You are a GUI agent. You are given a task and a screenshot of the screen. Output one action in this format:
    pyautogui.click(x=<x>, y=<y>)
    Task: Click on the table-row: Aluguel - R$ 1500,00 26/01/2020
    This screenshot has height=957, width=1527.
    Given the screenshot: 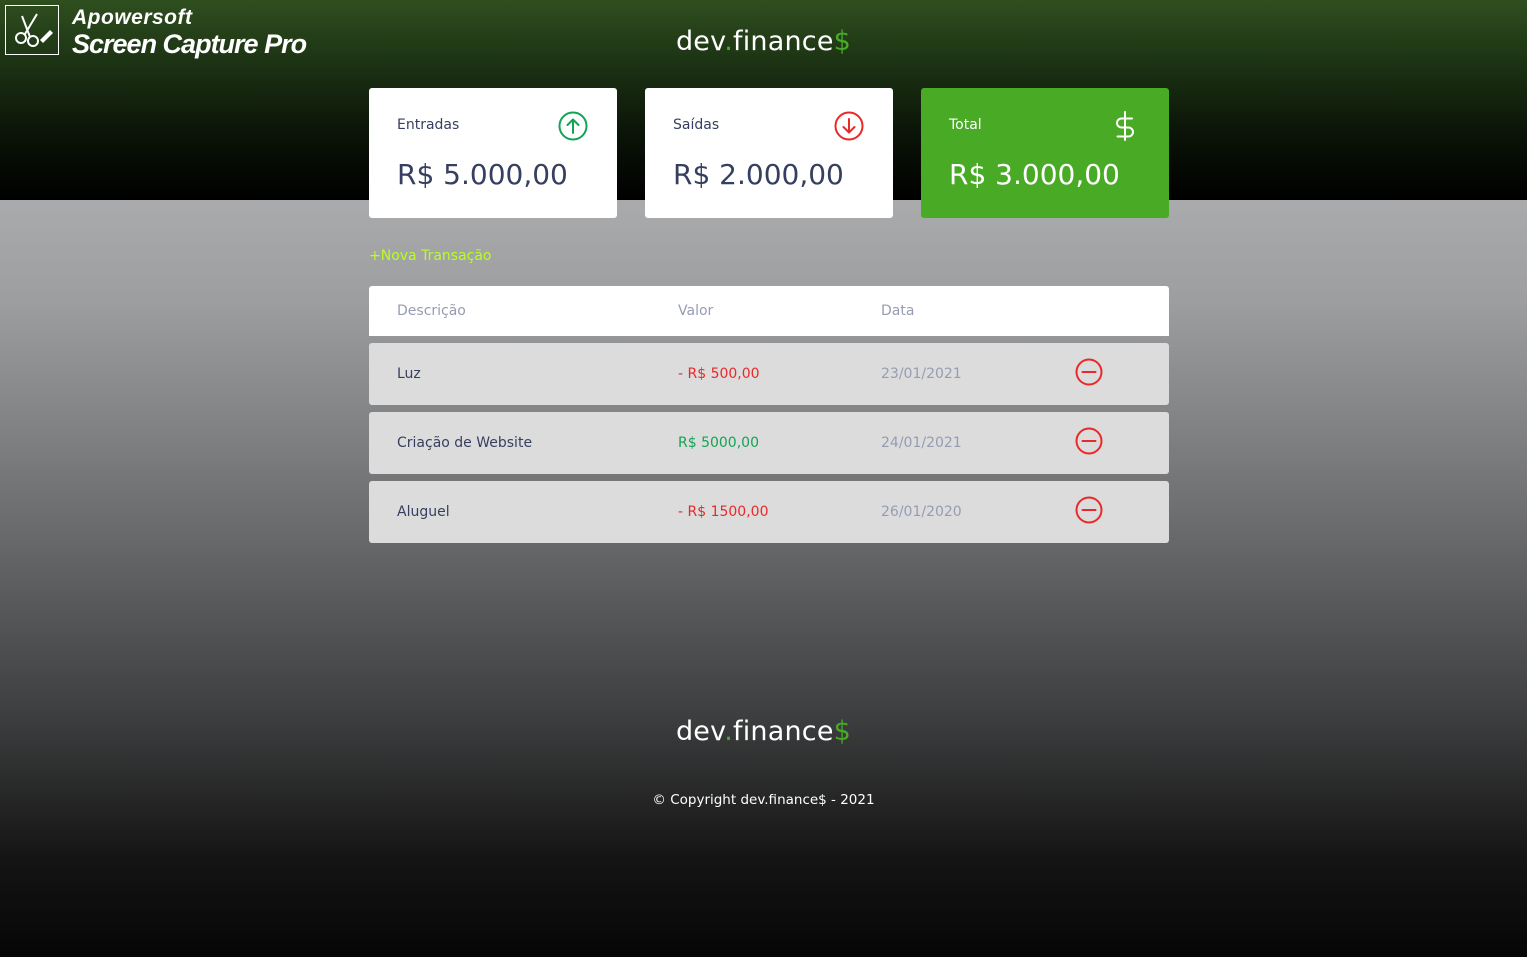 What is the action you would take?
    pyautogui.click(x=769, y=512)
    